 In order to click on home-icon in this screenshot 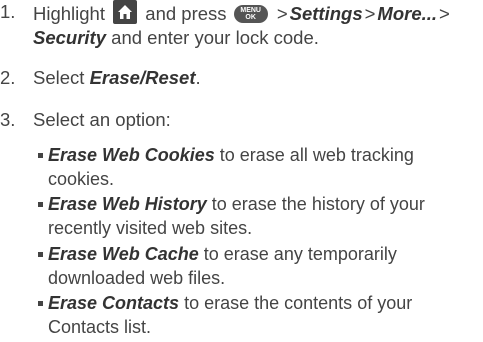, I will do `click(125, 12)`.